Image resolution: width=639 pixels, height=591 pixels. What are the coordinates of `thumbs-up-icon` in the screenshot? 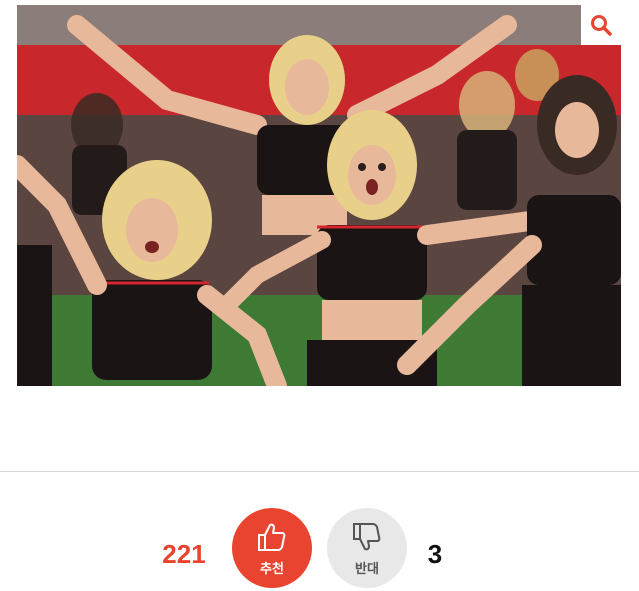 It's located at (272, 537).